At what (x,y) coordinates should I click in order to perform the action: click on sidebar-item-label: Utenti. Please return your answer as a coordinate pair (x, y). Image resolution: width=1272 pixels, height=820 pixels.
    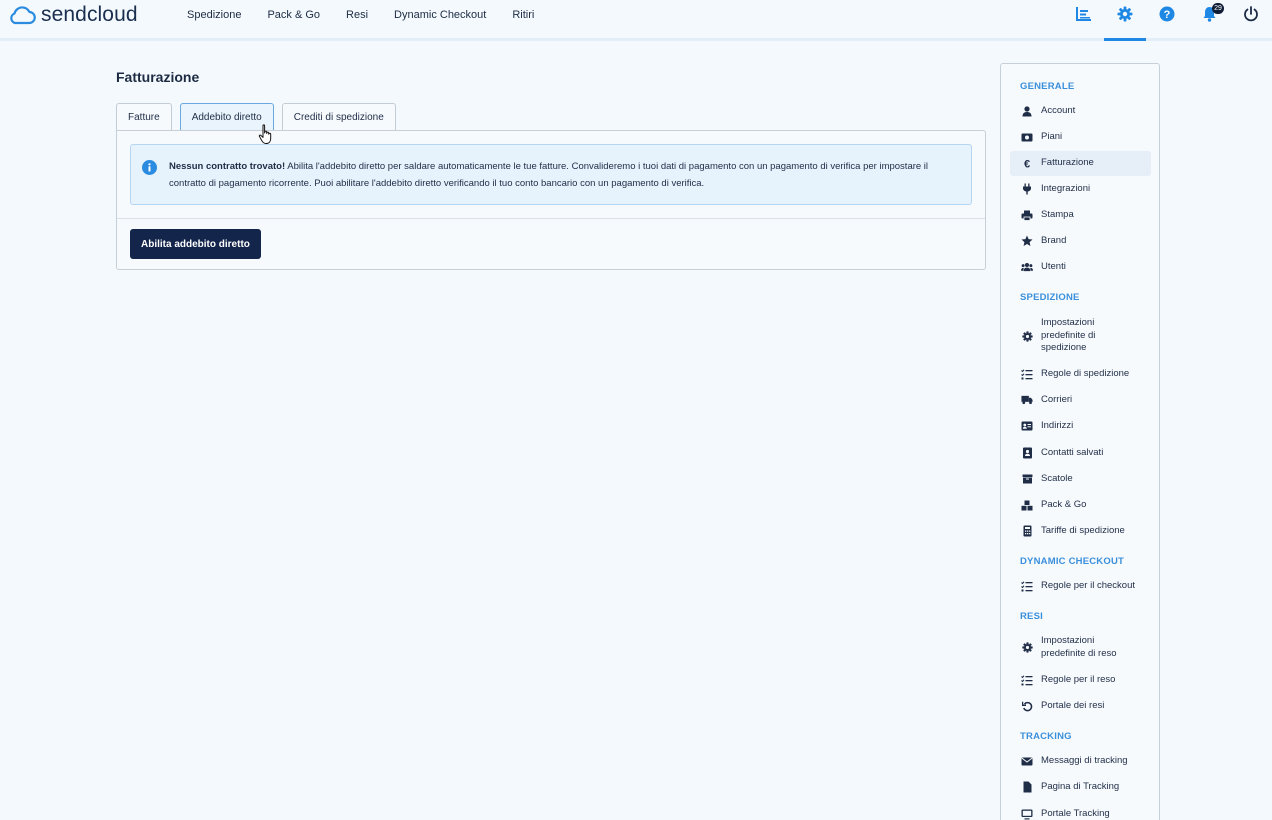
    Looking at the image, I should click on (1053, 266).